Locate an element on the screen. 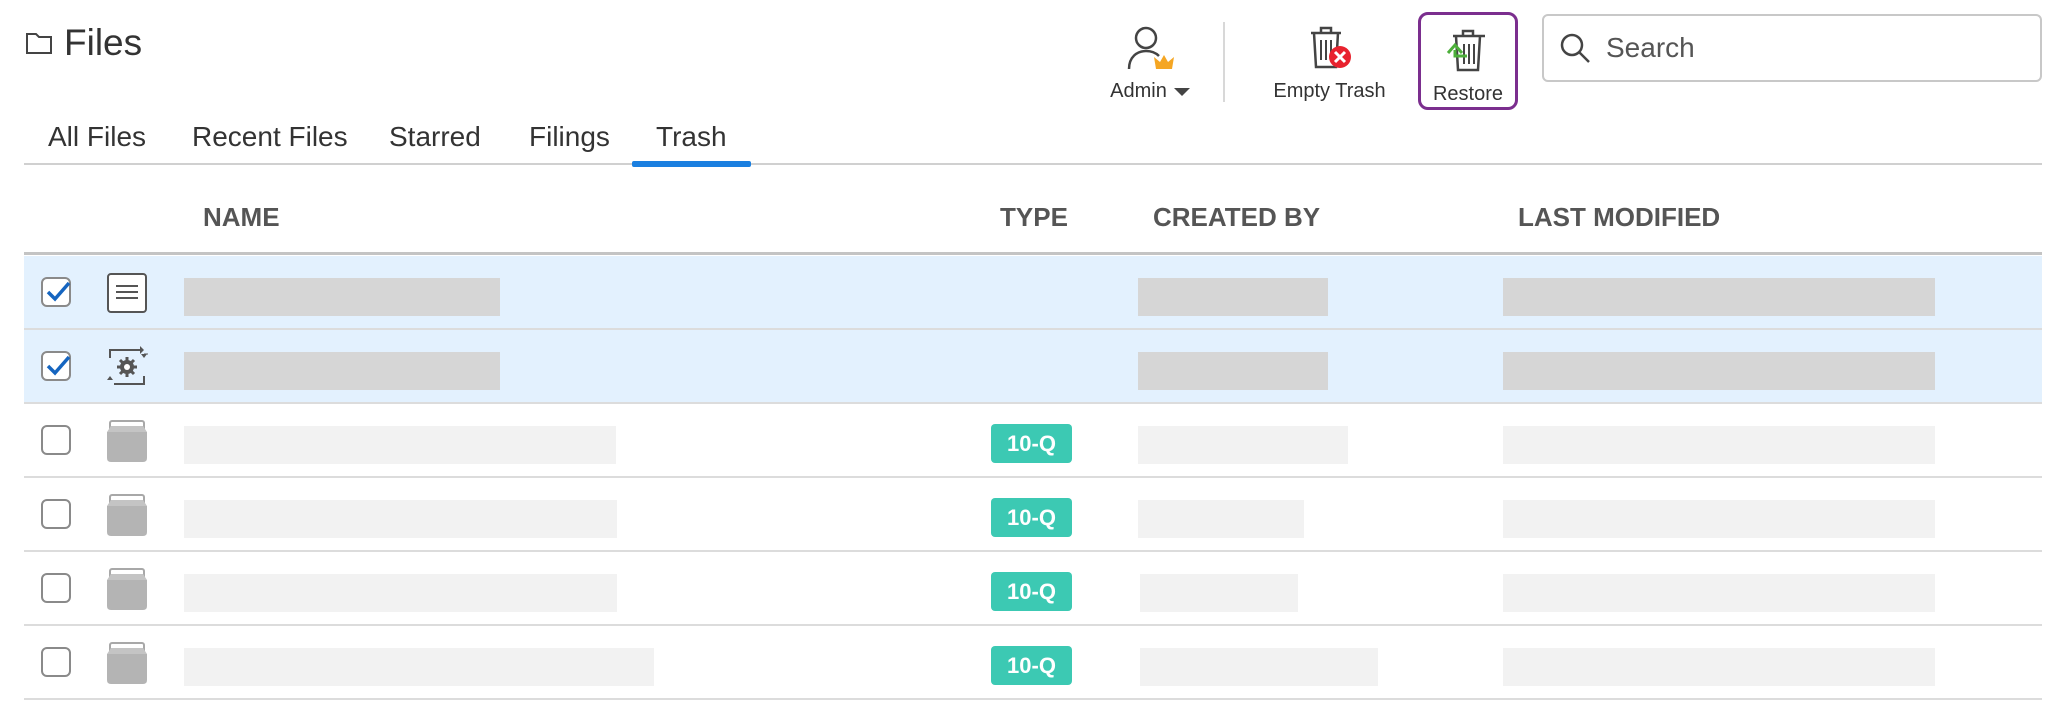 This screenshot has width=2061, height=701. search-box is located at coordinates (1792, 48).